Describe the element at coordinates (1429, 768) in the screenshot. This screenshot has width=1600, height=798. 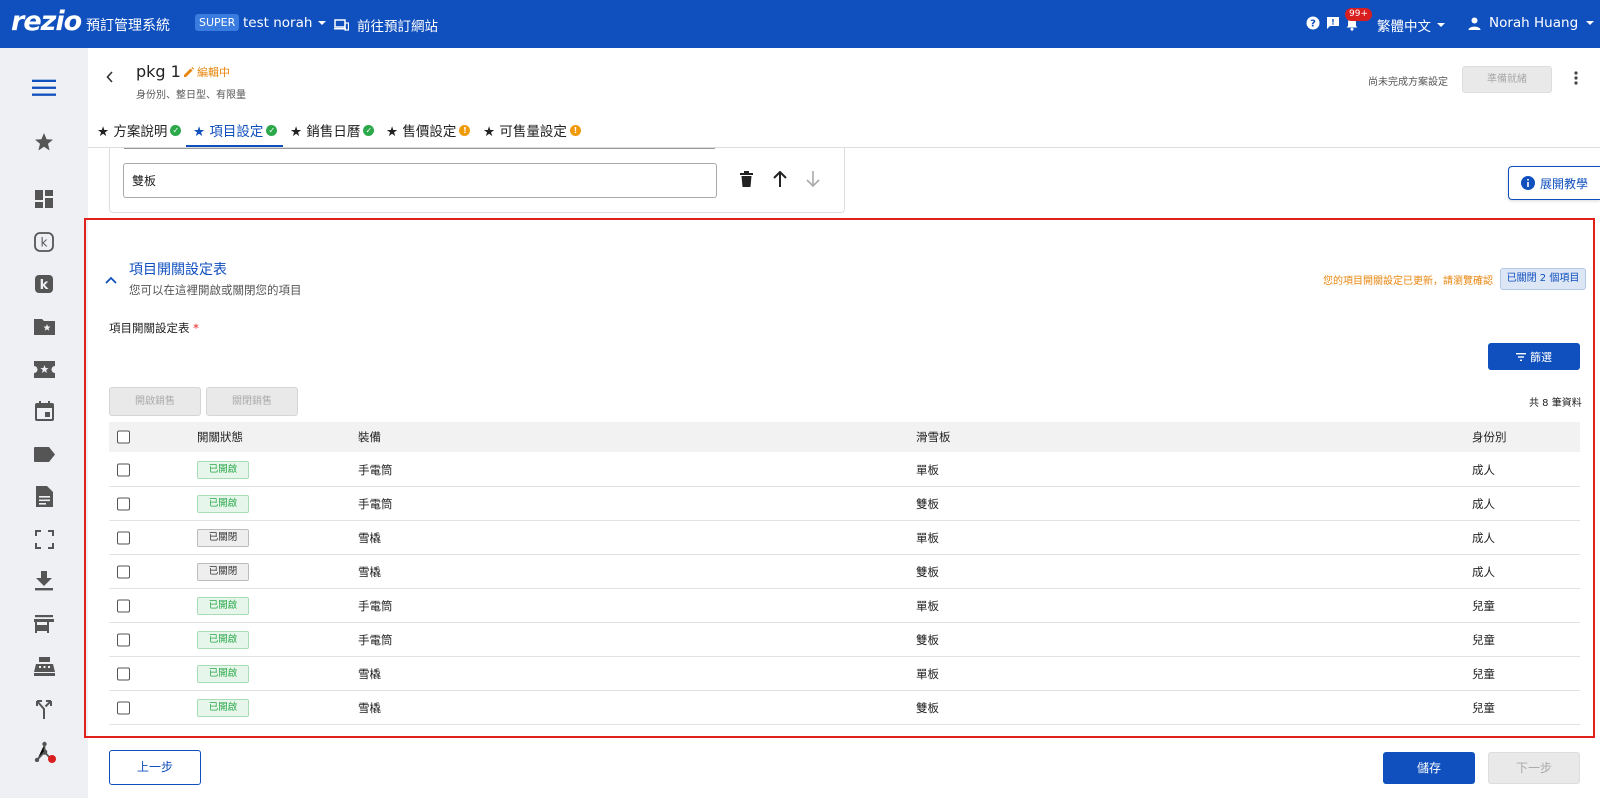
I see `save-button: 儲存` at that location.